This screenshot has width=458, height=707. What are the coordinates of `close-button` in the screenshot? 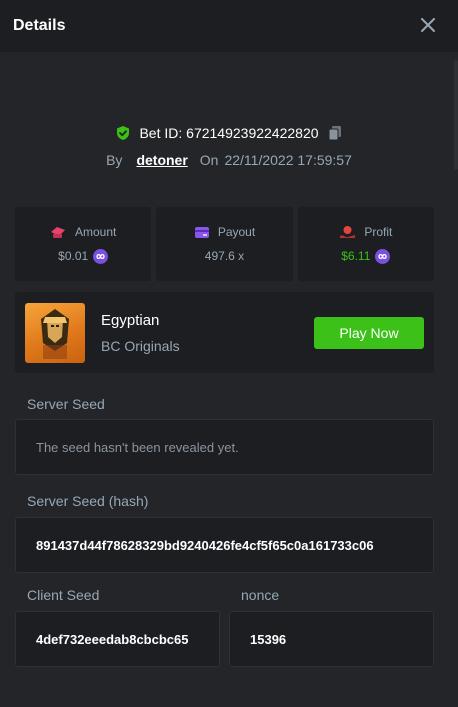 It's located at (428, 25).